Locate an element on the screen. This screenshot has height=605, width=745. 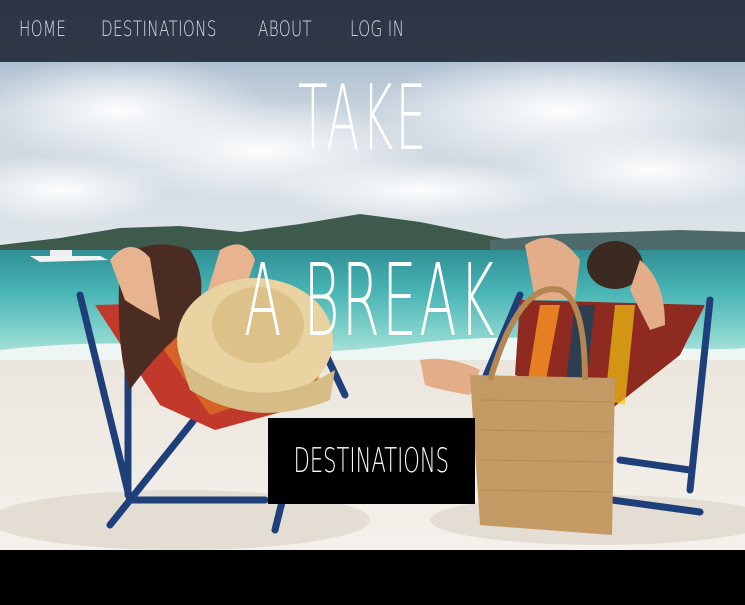
hero-title-line-1: TAKE is located at coordinates (363, 118).